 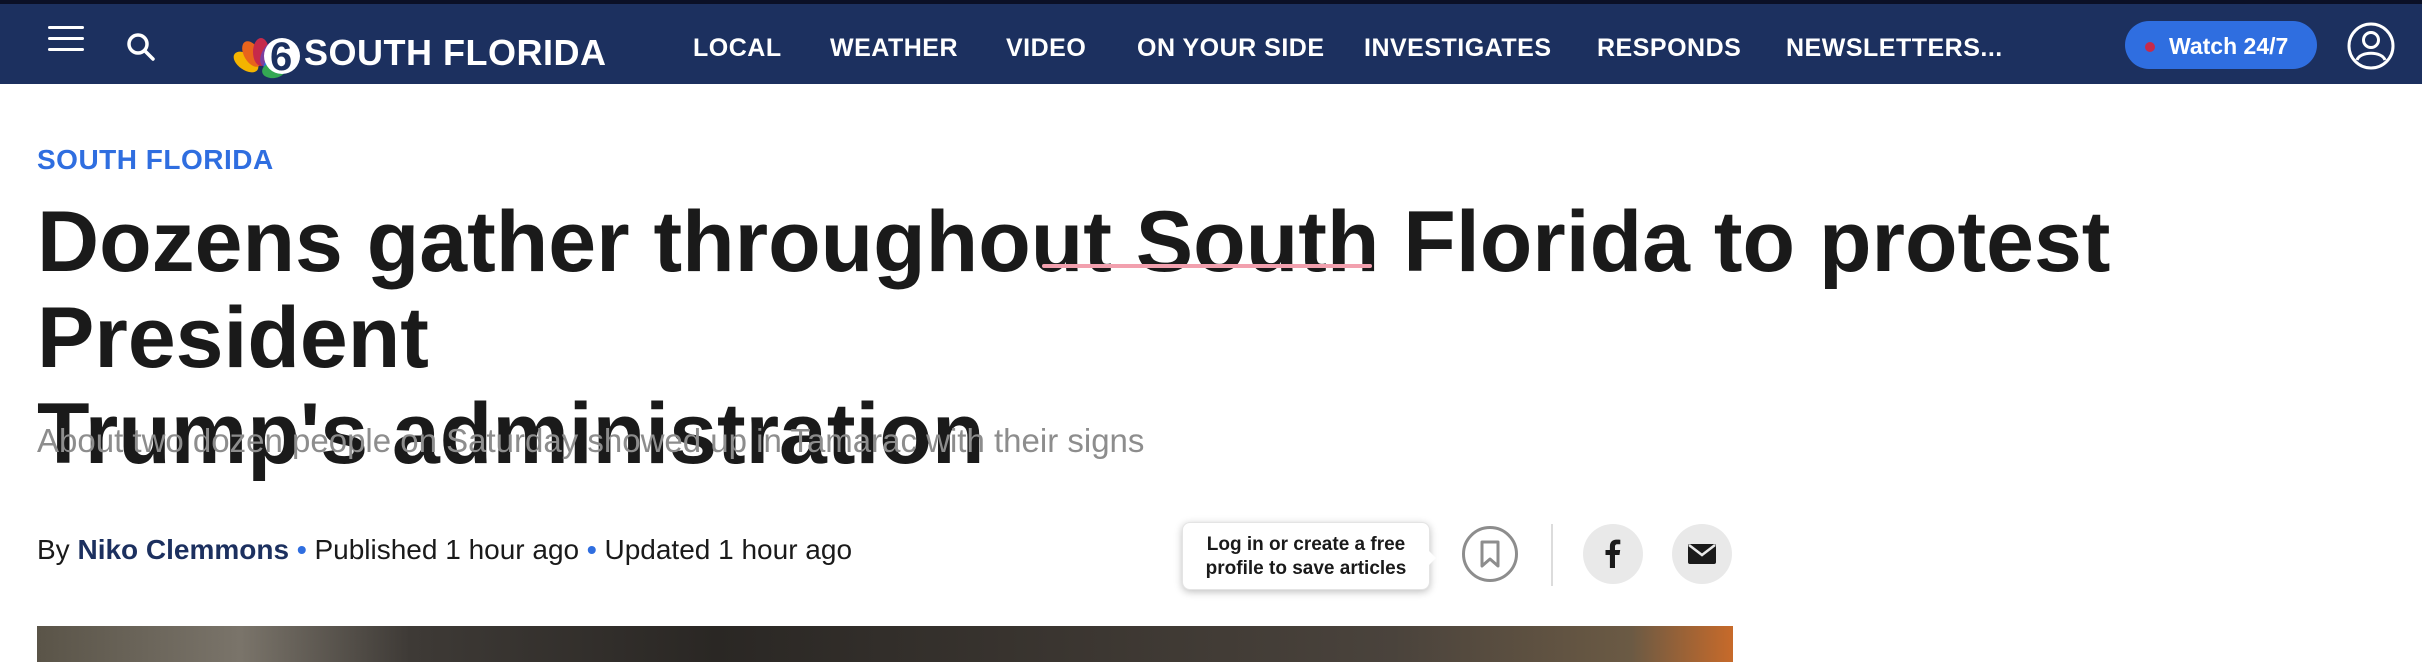 What do you see at coordinates (141, 47) in the screenshot?
I see `search-icon` at bounding box center [141, 47].